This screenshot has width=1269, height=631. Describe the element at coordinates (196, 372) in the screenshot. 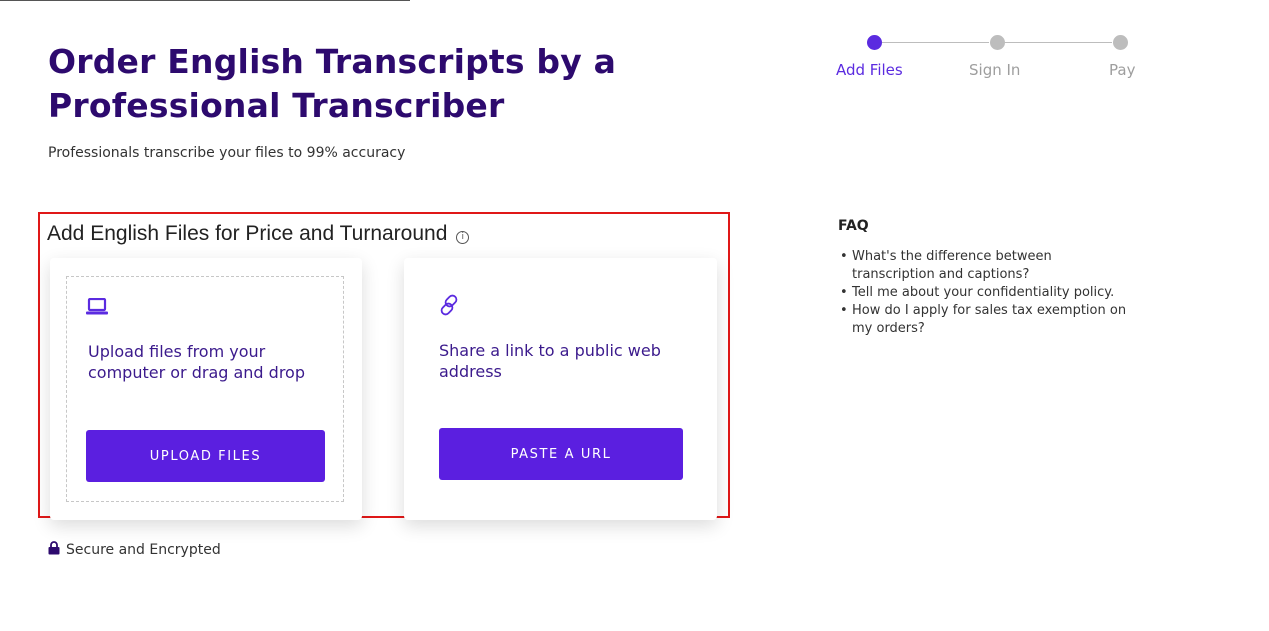

I see `upload-description-line-2: computer or drag and drop` at that location.